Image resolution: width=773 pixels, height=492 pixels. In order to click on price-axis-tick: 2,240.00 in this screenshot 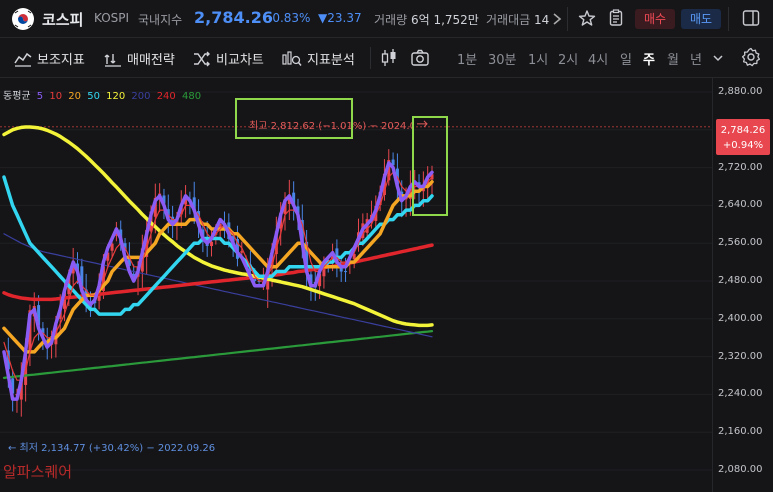, I will do `click(740, 394)`.